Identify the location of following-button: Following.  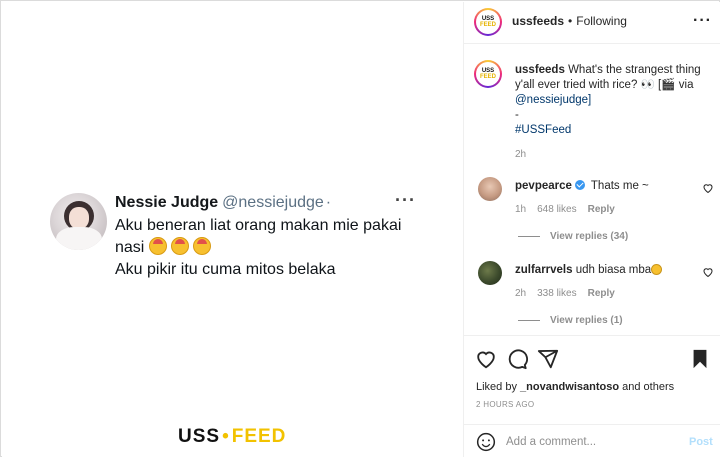
(601, 21).